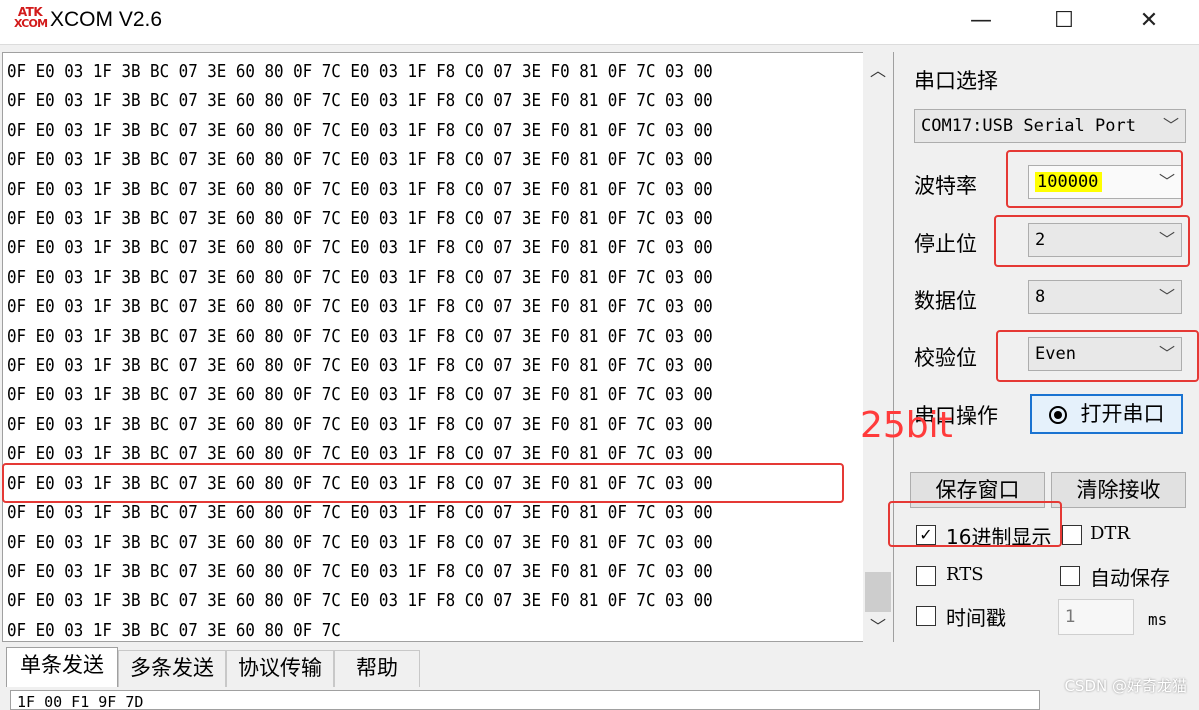 The image size is (1199, 710). I want to click on hex-display-highlight-box, so click(975, 524).